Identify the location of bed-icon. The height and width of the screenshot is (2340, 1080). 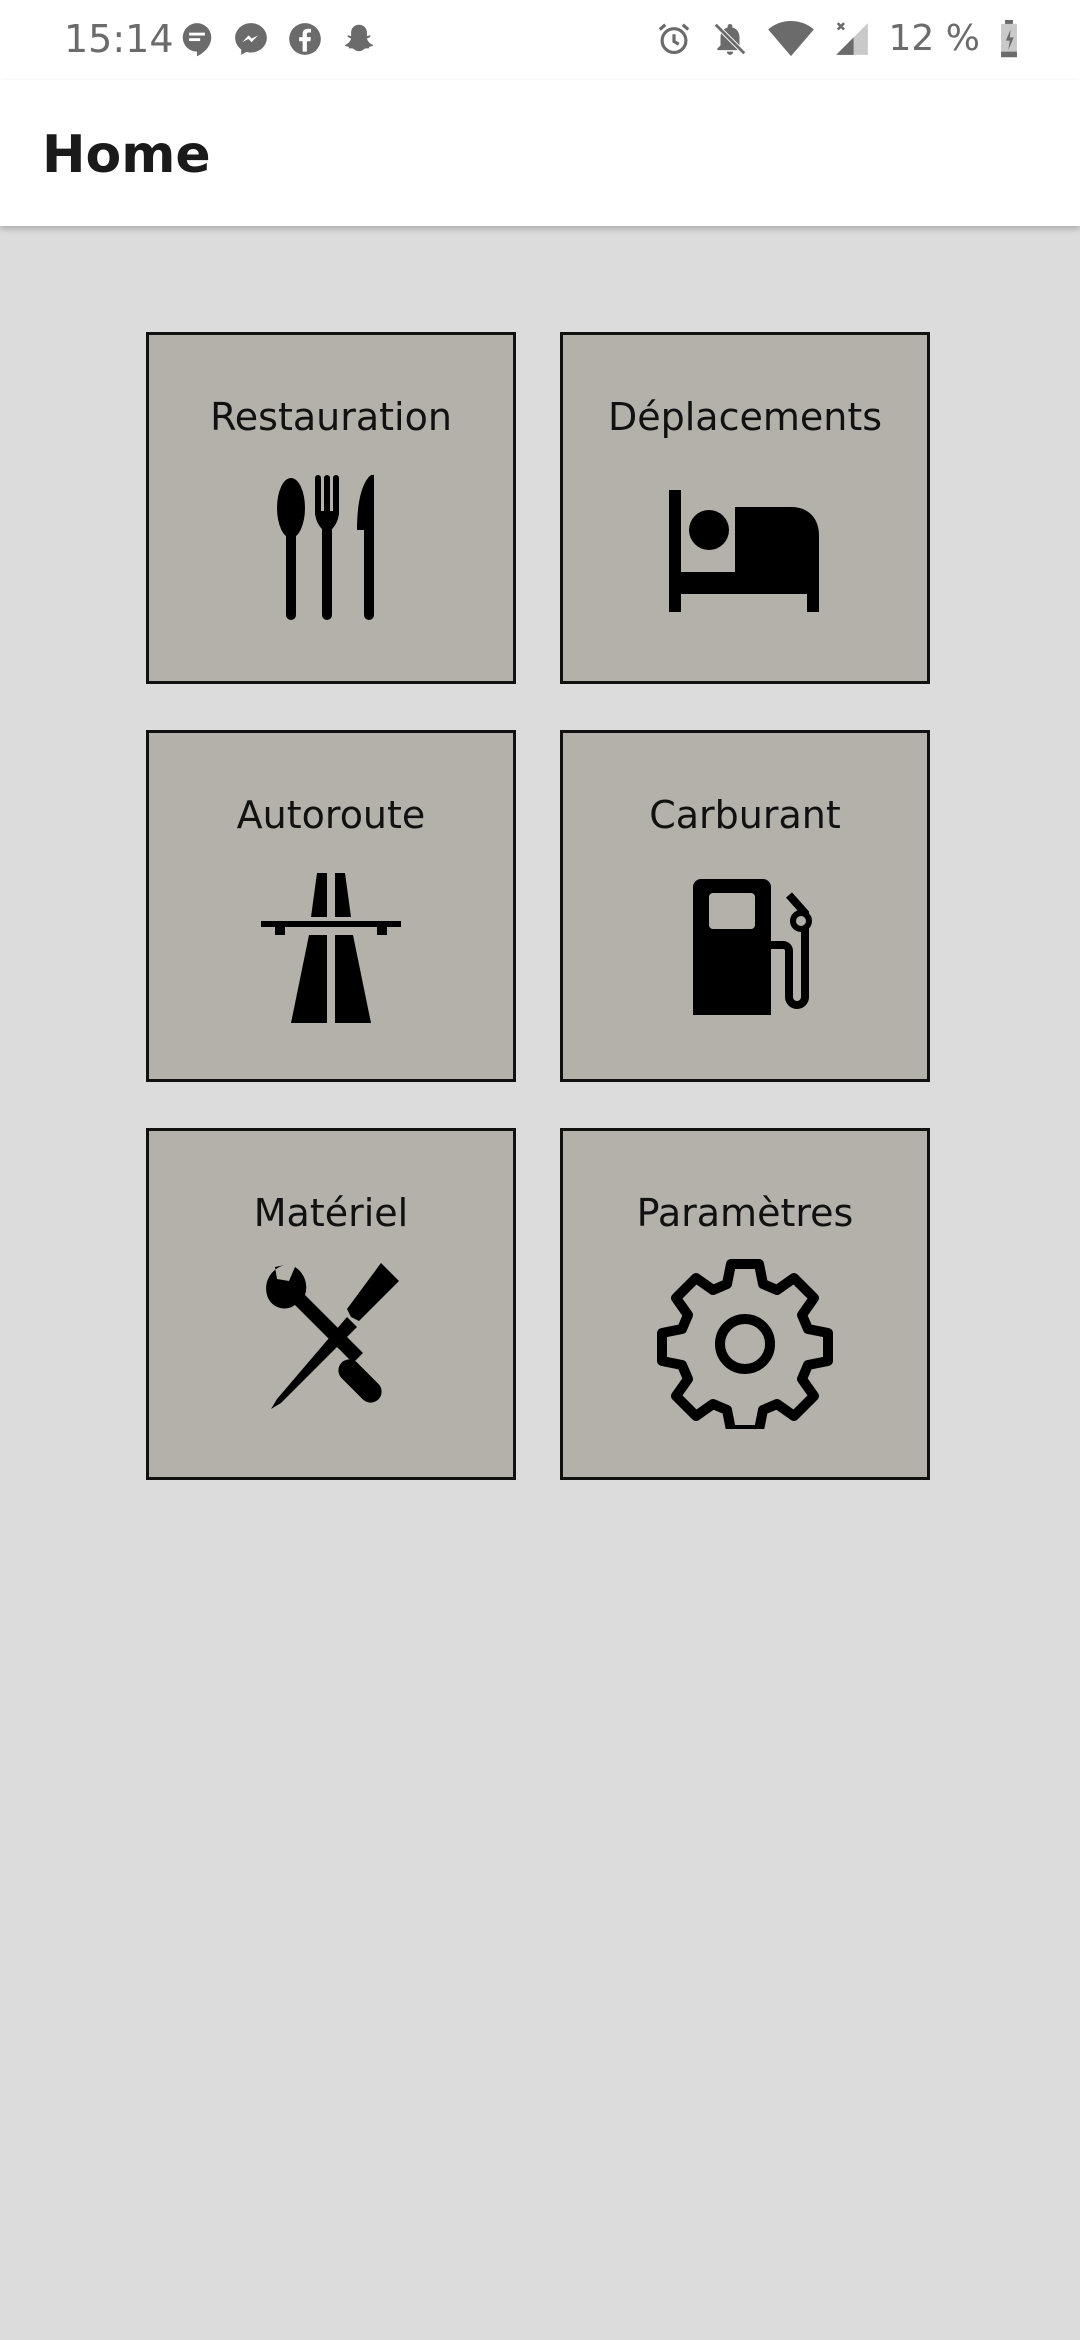
(745, 550).